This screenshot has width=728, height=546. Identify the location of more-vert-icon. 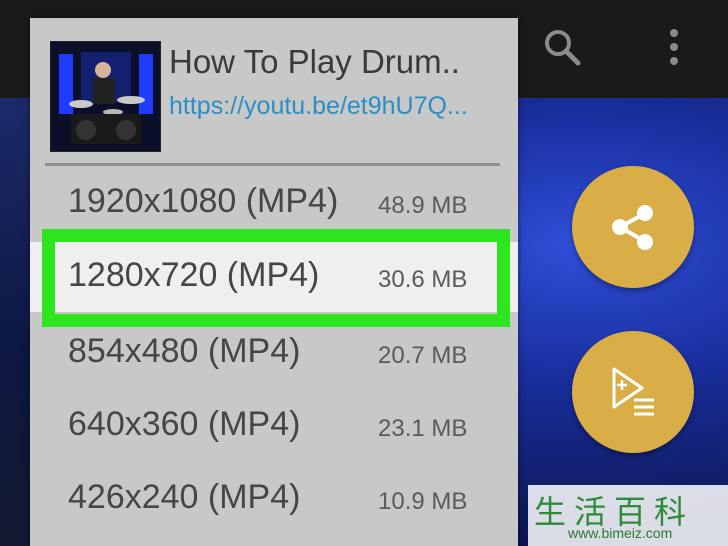
(674, 47).